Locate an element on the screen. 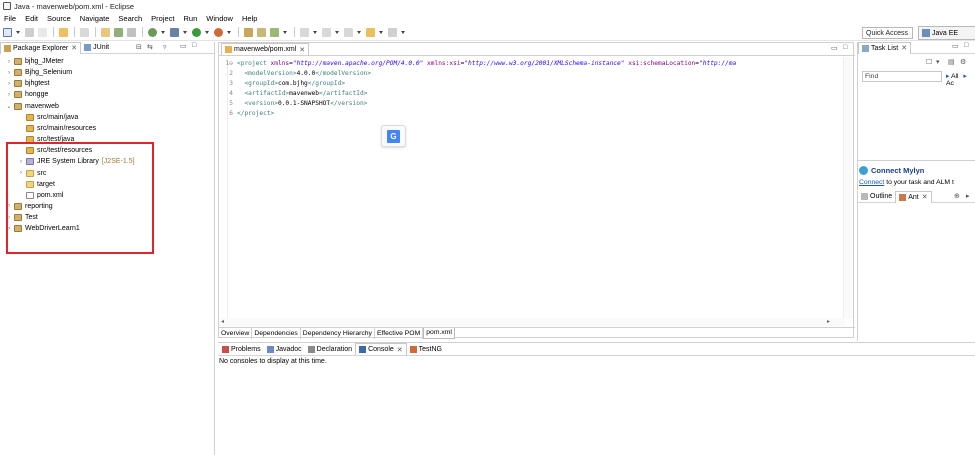  tab-javadoc: Javadoc is located at coordinates (284, 349).